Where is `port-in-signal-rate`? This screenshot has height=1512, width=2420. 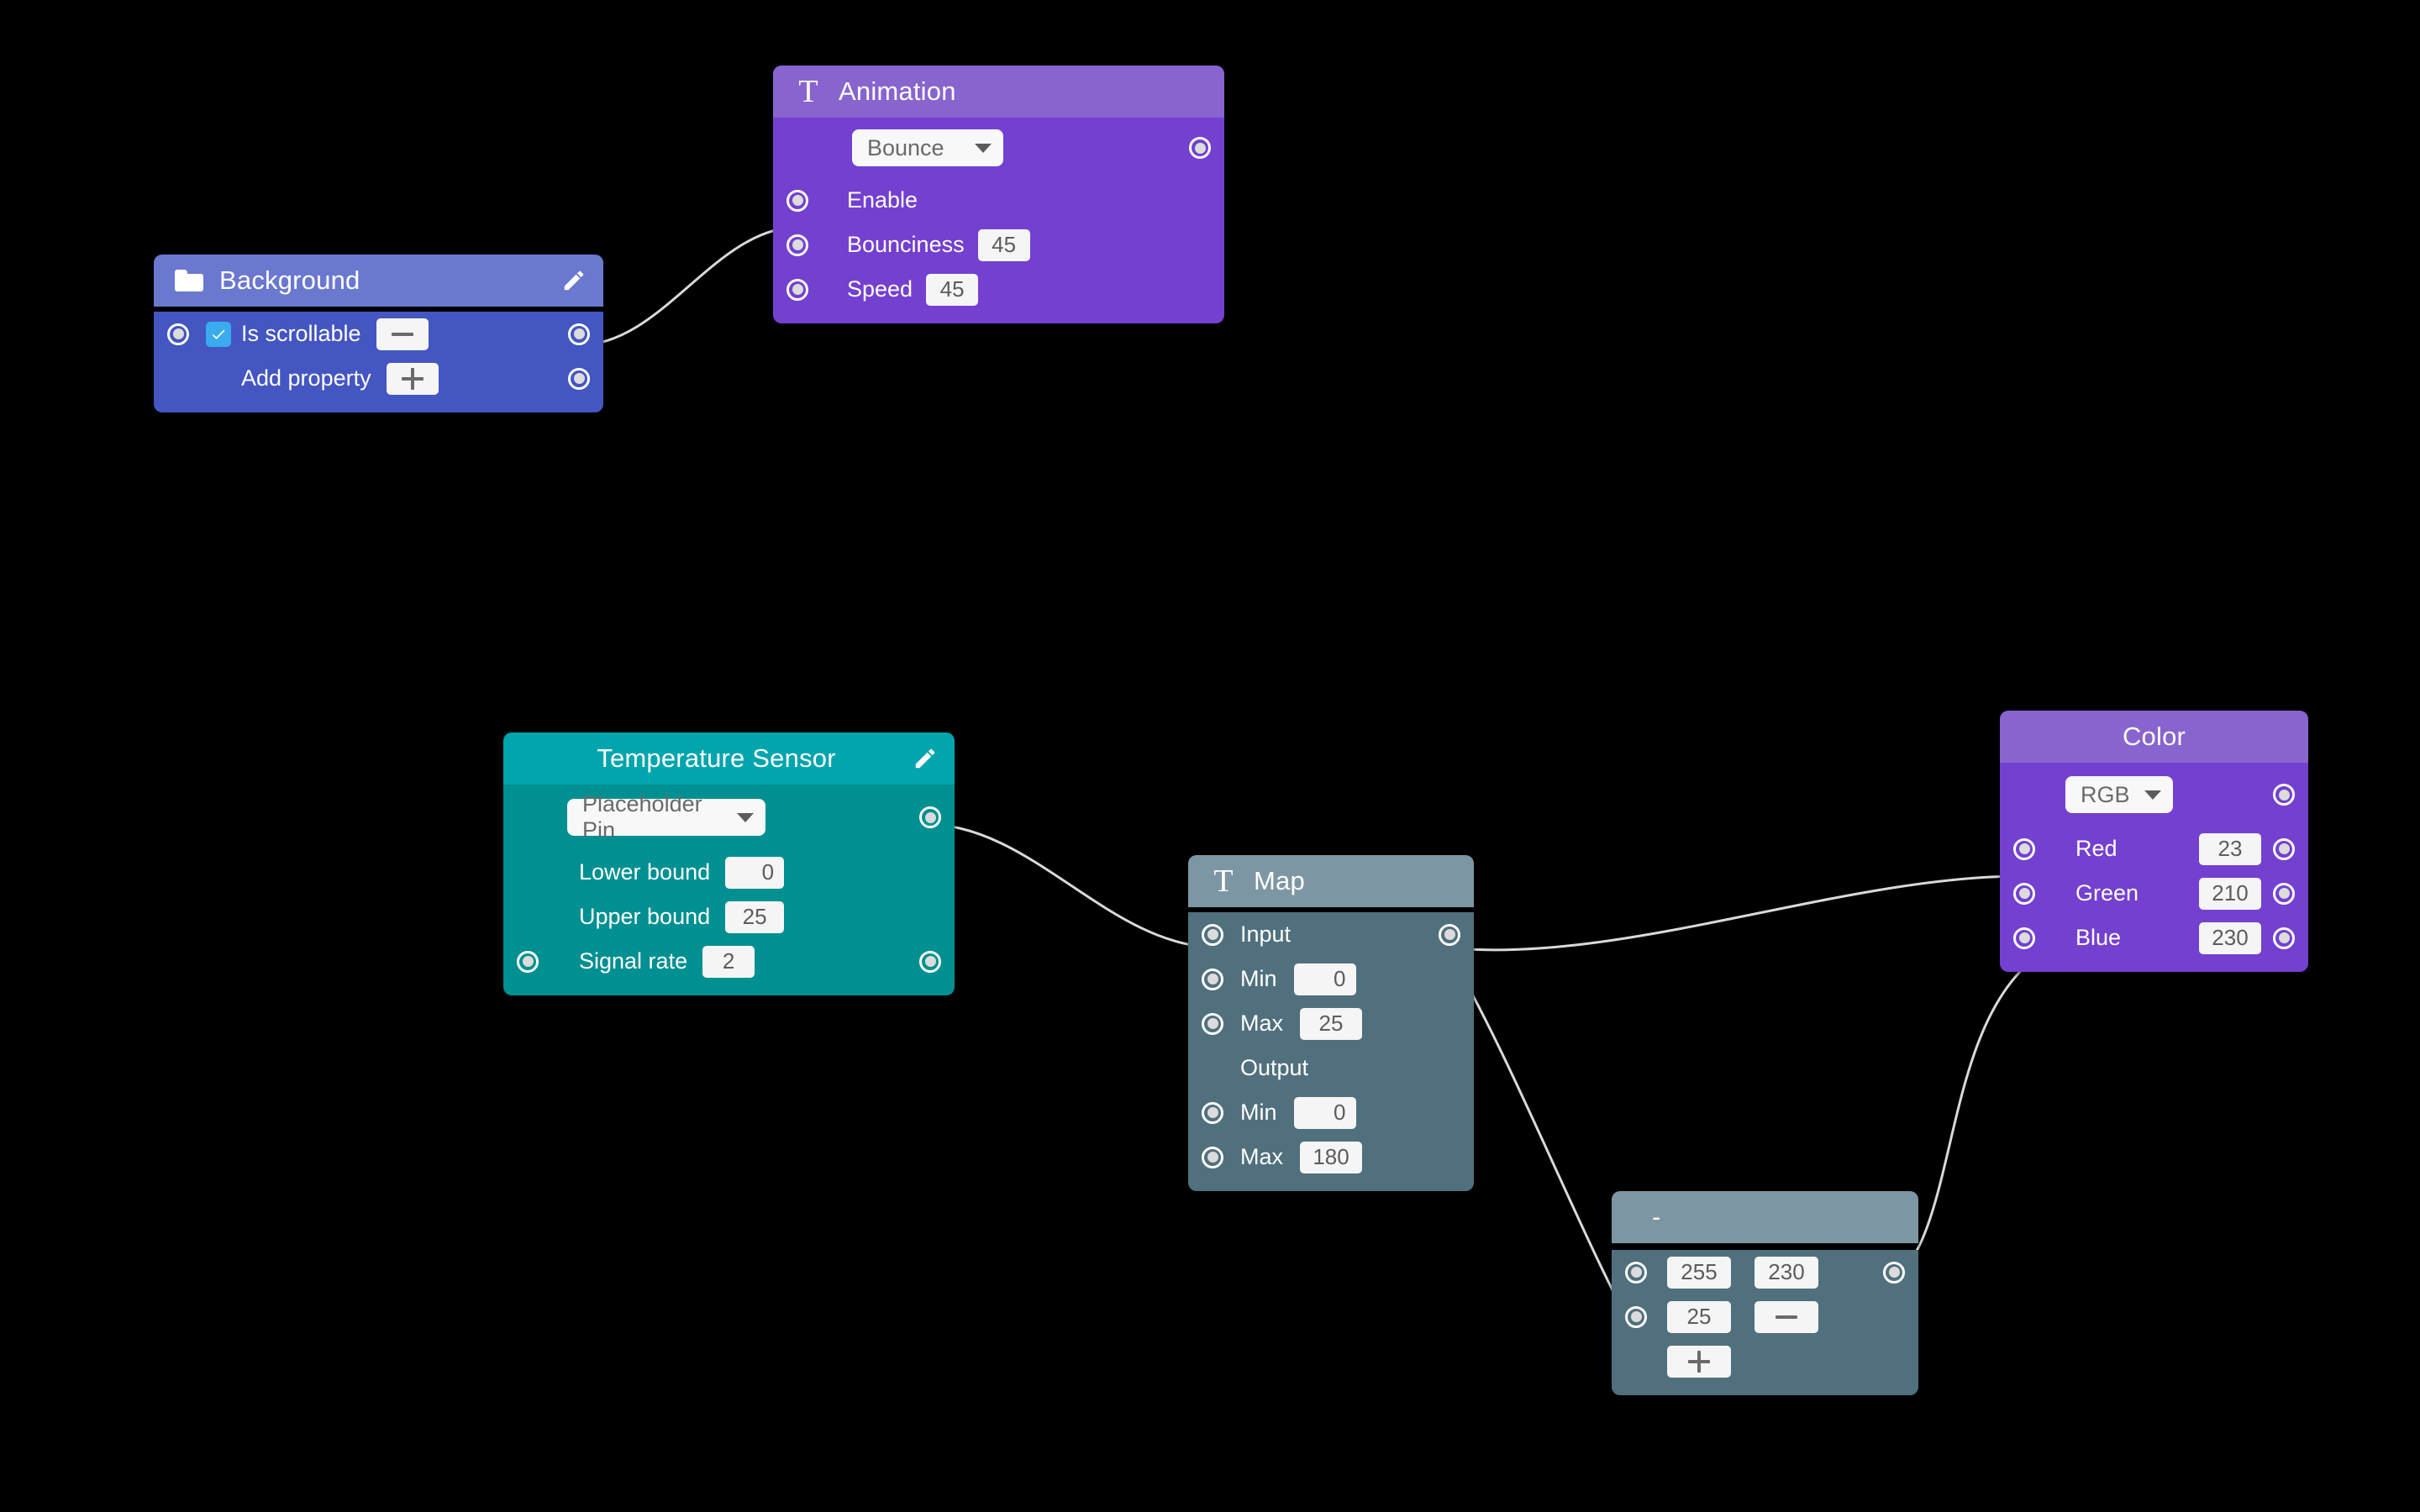
port-in-signal-rate is located at coordinates (528, 961).